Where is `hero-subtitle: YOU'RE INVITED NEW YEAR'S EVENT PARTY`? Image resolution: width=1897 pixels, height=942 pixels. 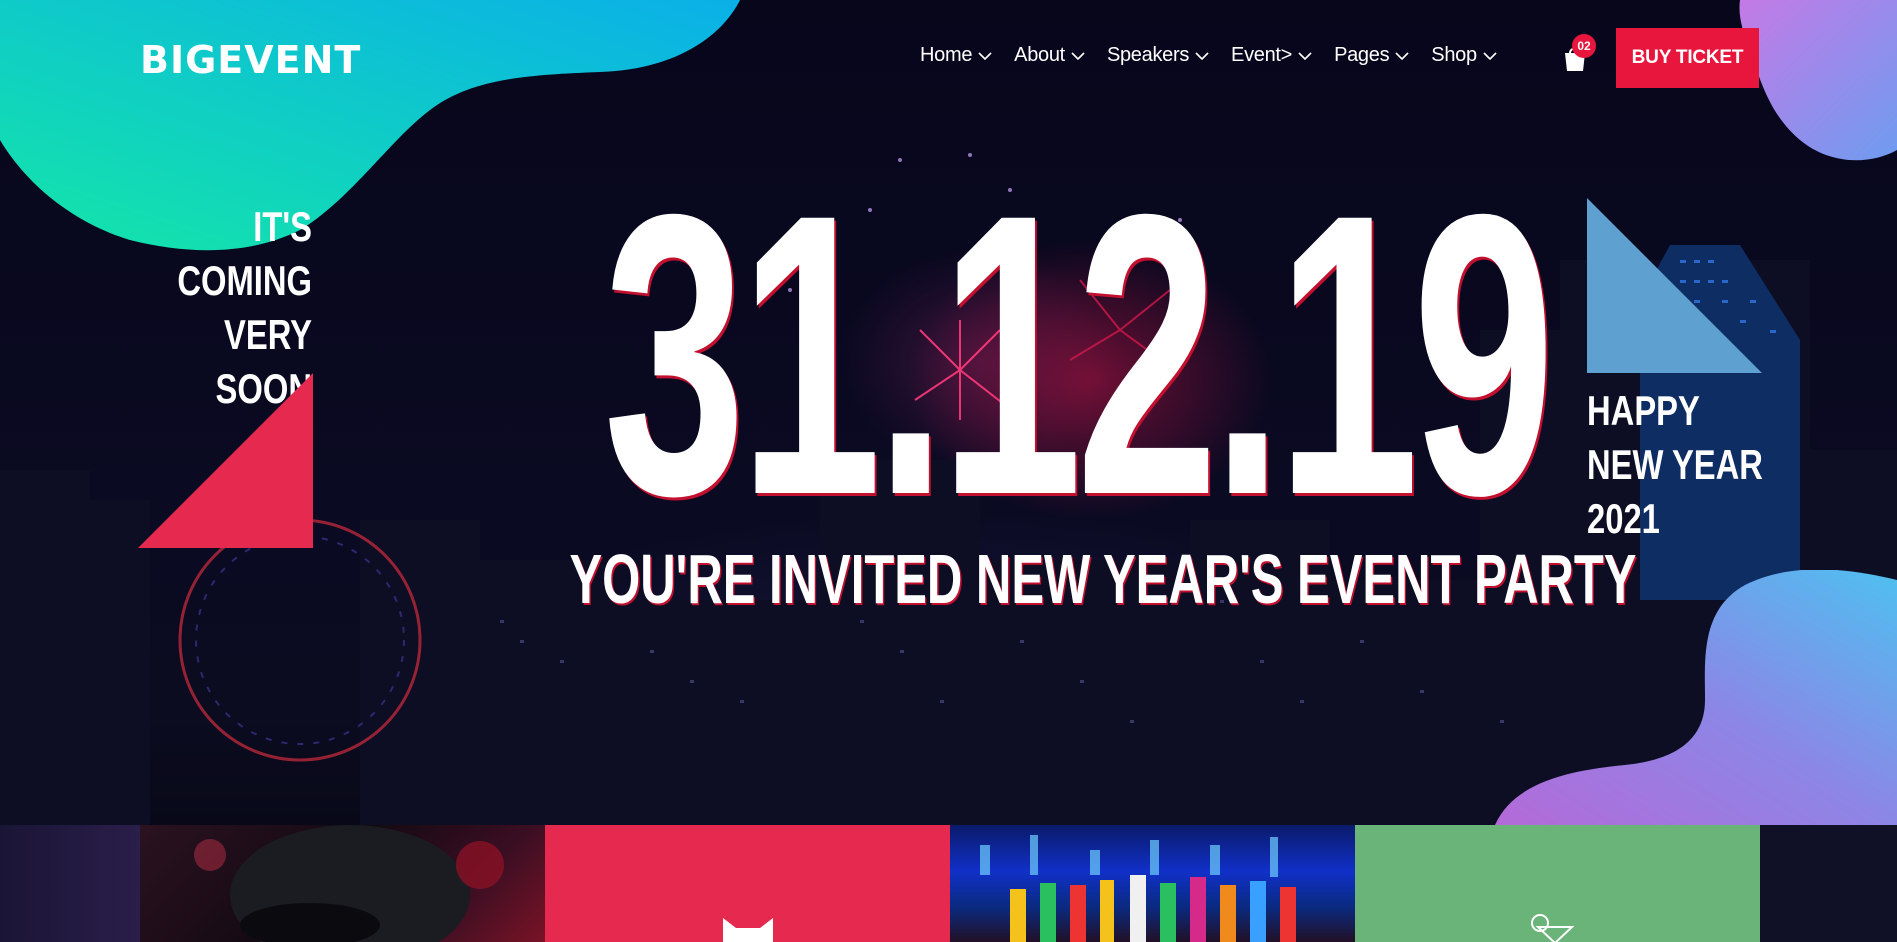 hero-subtitle: YOU'RE INVITED NEW YEAR'S EVENT PARTY is located at coordinates (1103, 579).